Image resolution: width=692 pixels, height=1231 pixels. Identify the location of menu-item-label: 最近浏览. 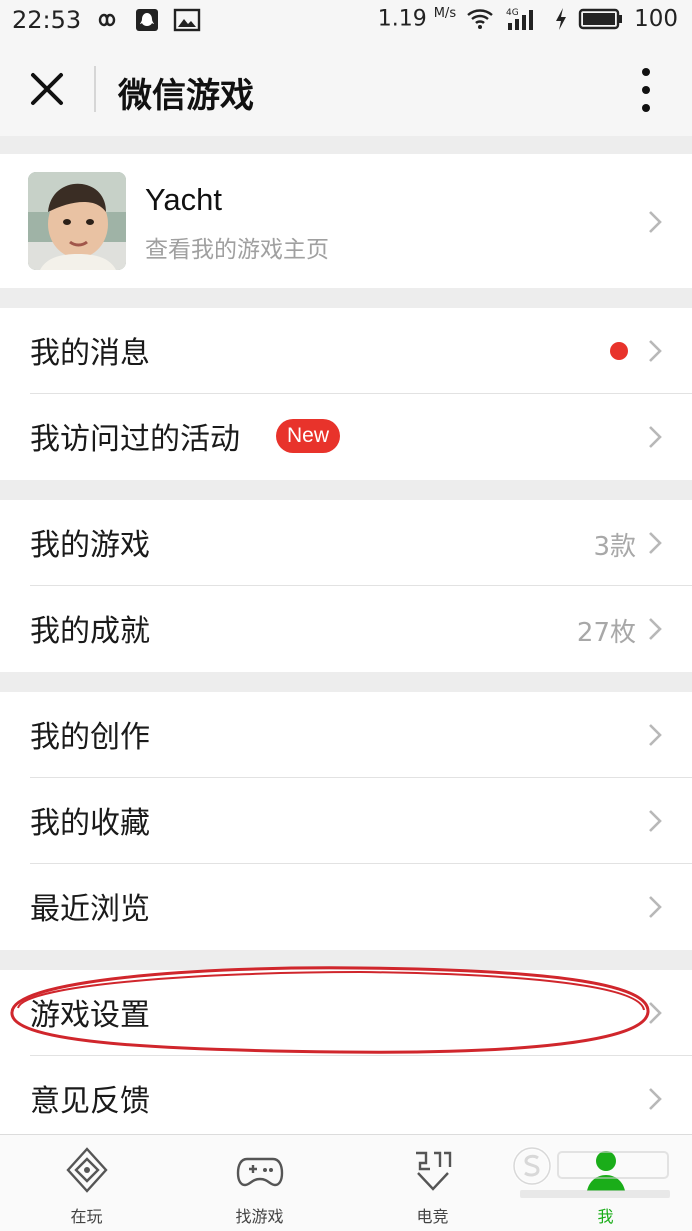
(90, 909).